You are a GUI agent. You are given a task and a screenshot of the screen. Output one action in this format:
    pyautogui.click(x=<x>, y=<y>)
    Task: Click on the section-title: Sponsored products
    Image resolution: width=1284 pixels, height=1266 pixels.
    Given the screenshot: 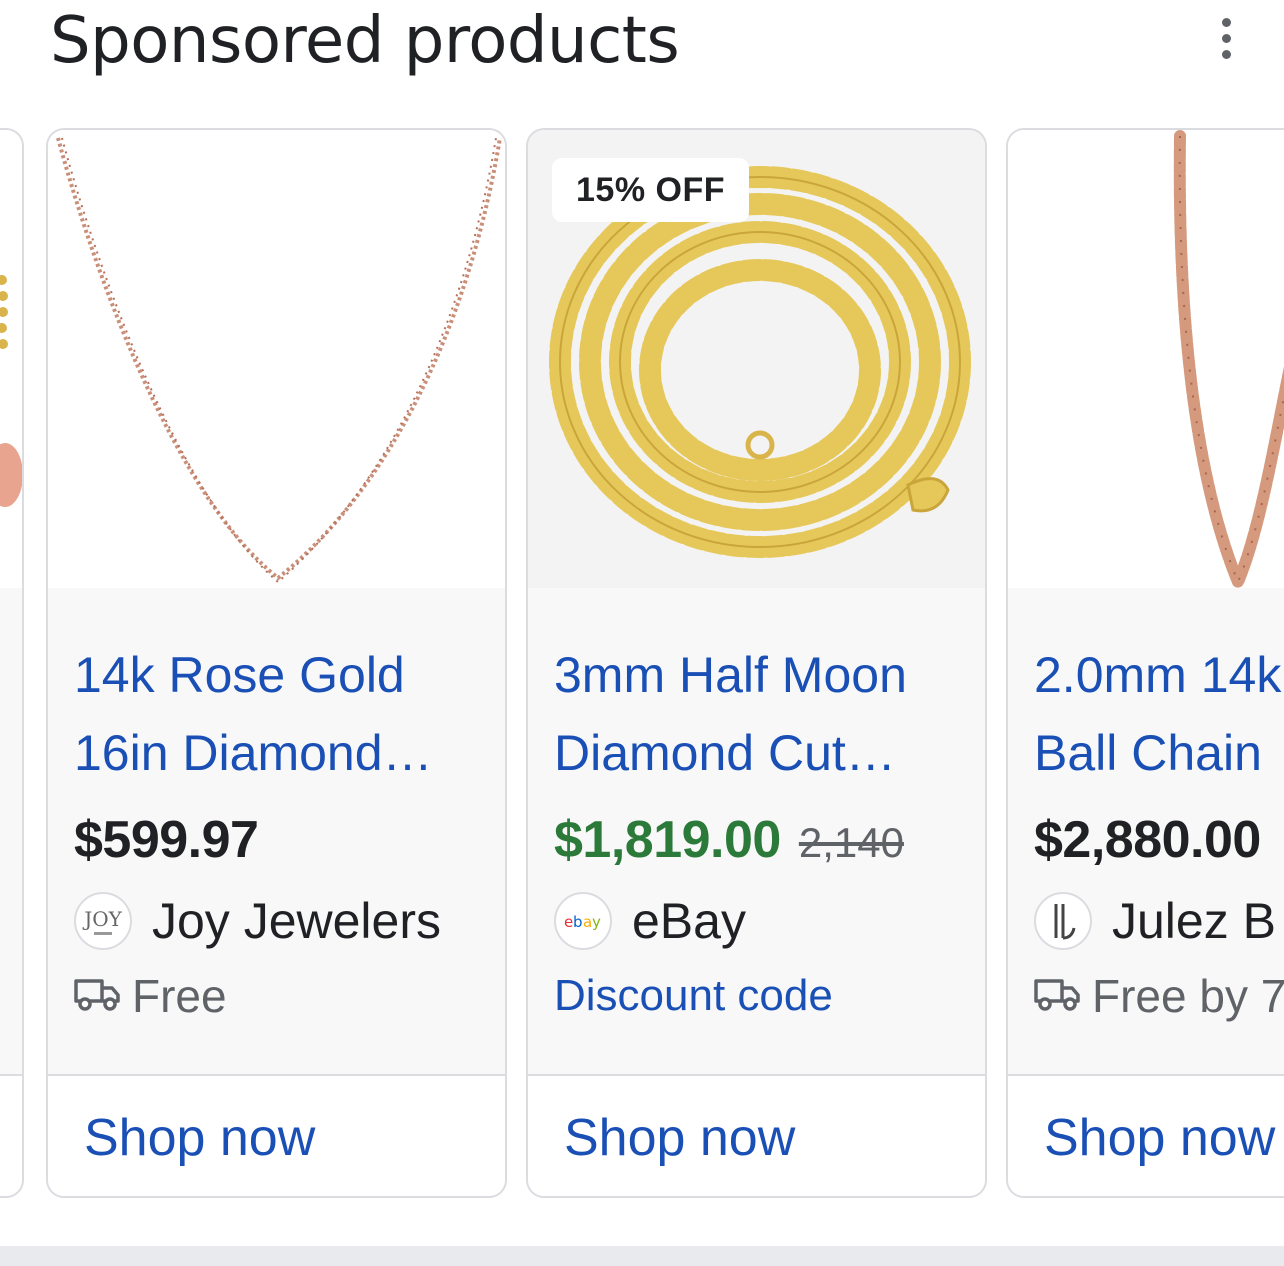 What is the action you would take?
    pyautogui.click(x=365, y=41)
    